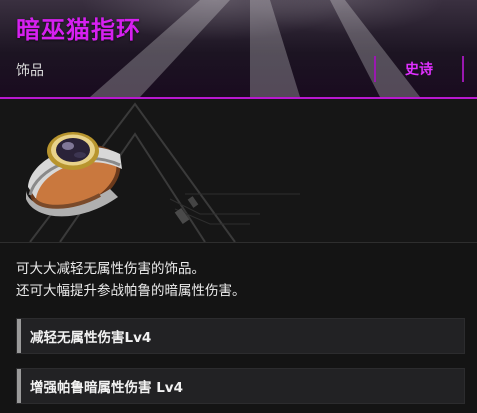  Describe the element at coordinates (110, 269) in the screenshot. I see `description-line: 可大大减轻无属性伤害的饰品。` at that location.